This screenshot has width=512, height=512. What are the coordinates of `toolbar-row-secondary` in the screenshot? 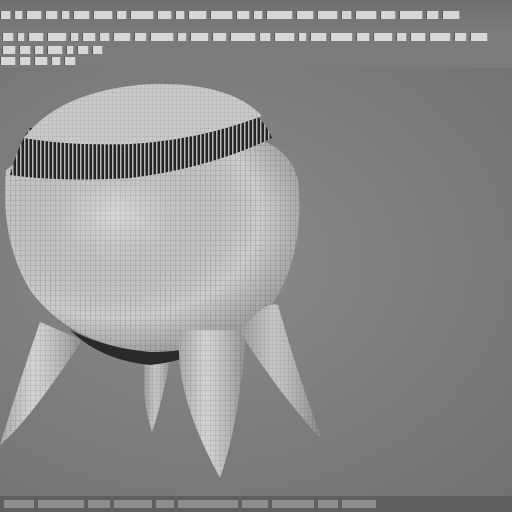 It's located at (52, 50).